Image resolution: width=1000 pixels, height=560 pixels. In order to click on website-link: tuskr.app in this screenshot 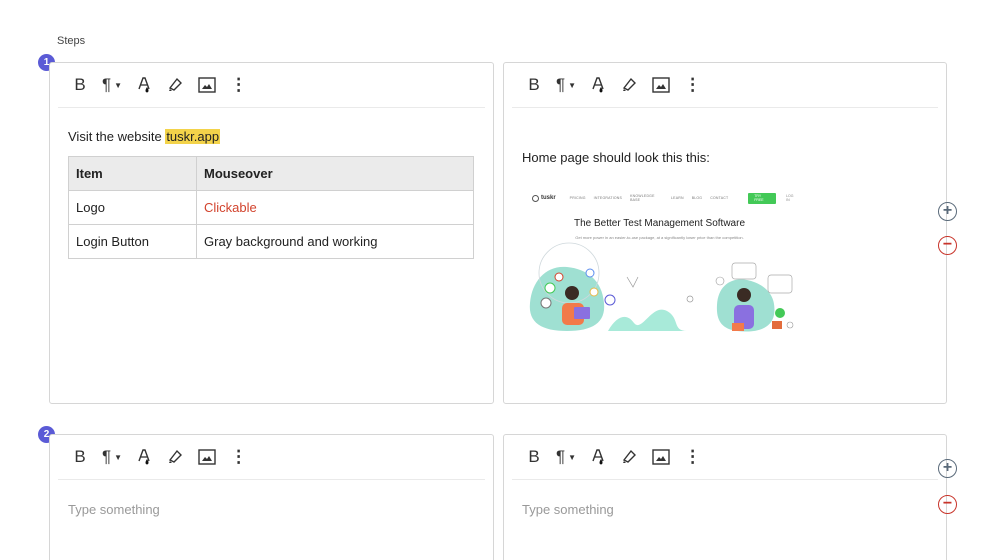, I will do `click(193, 136)`.